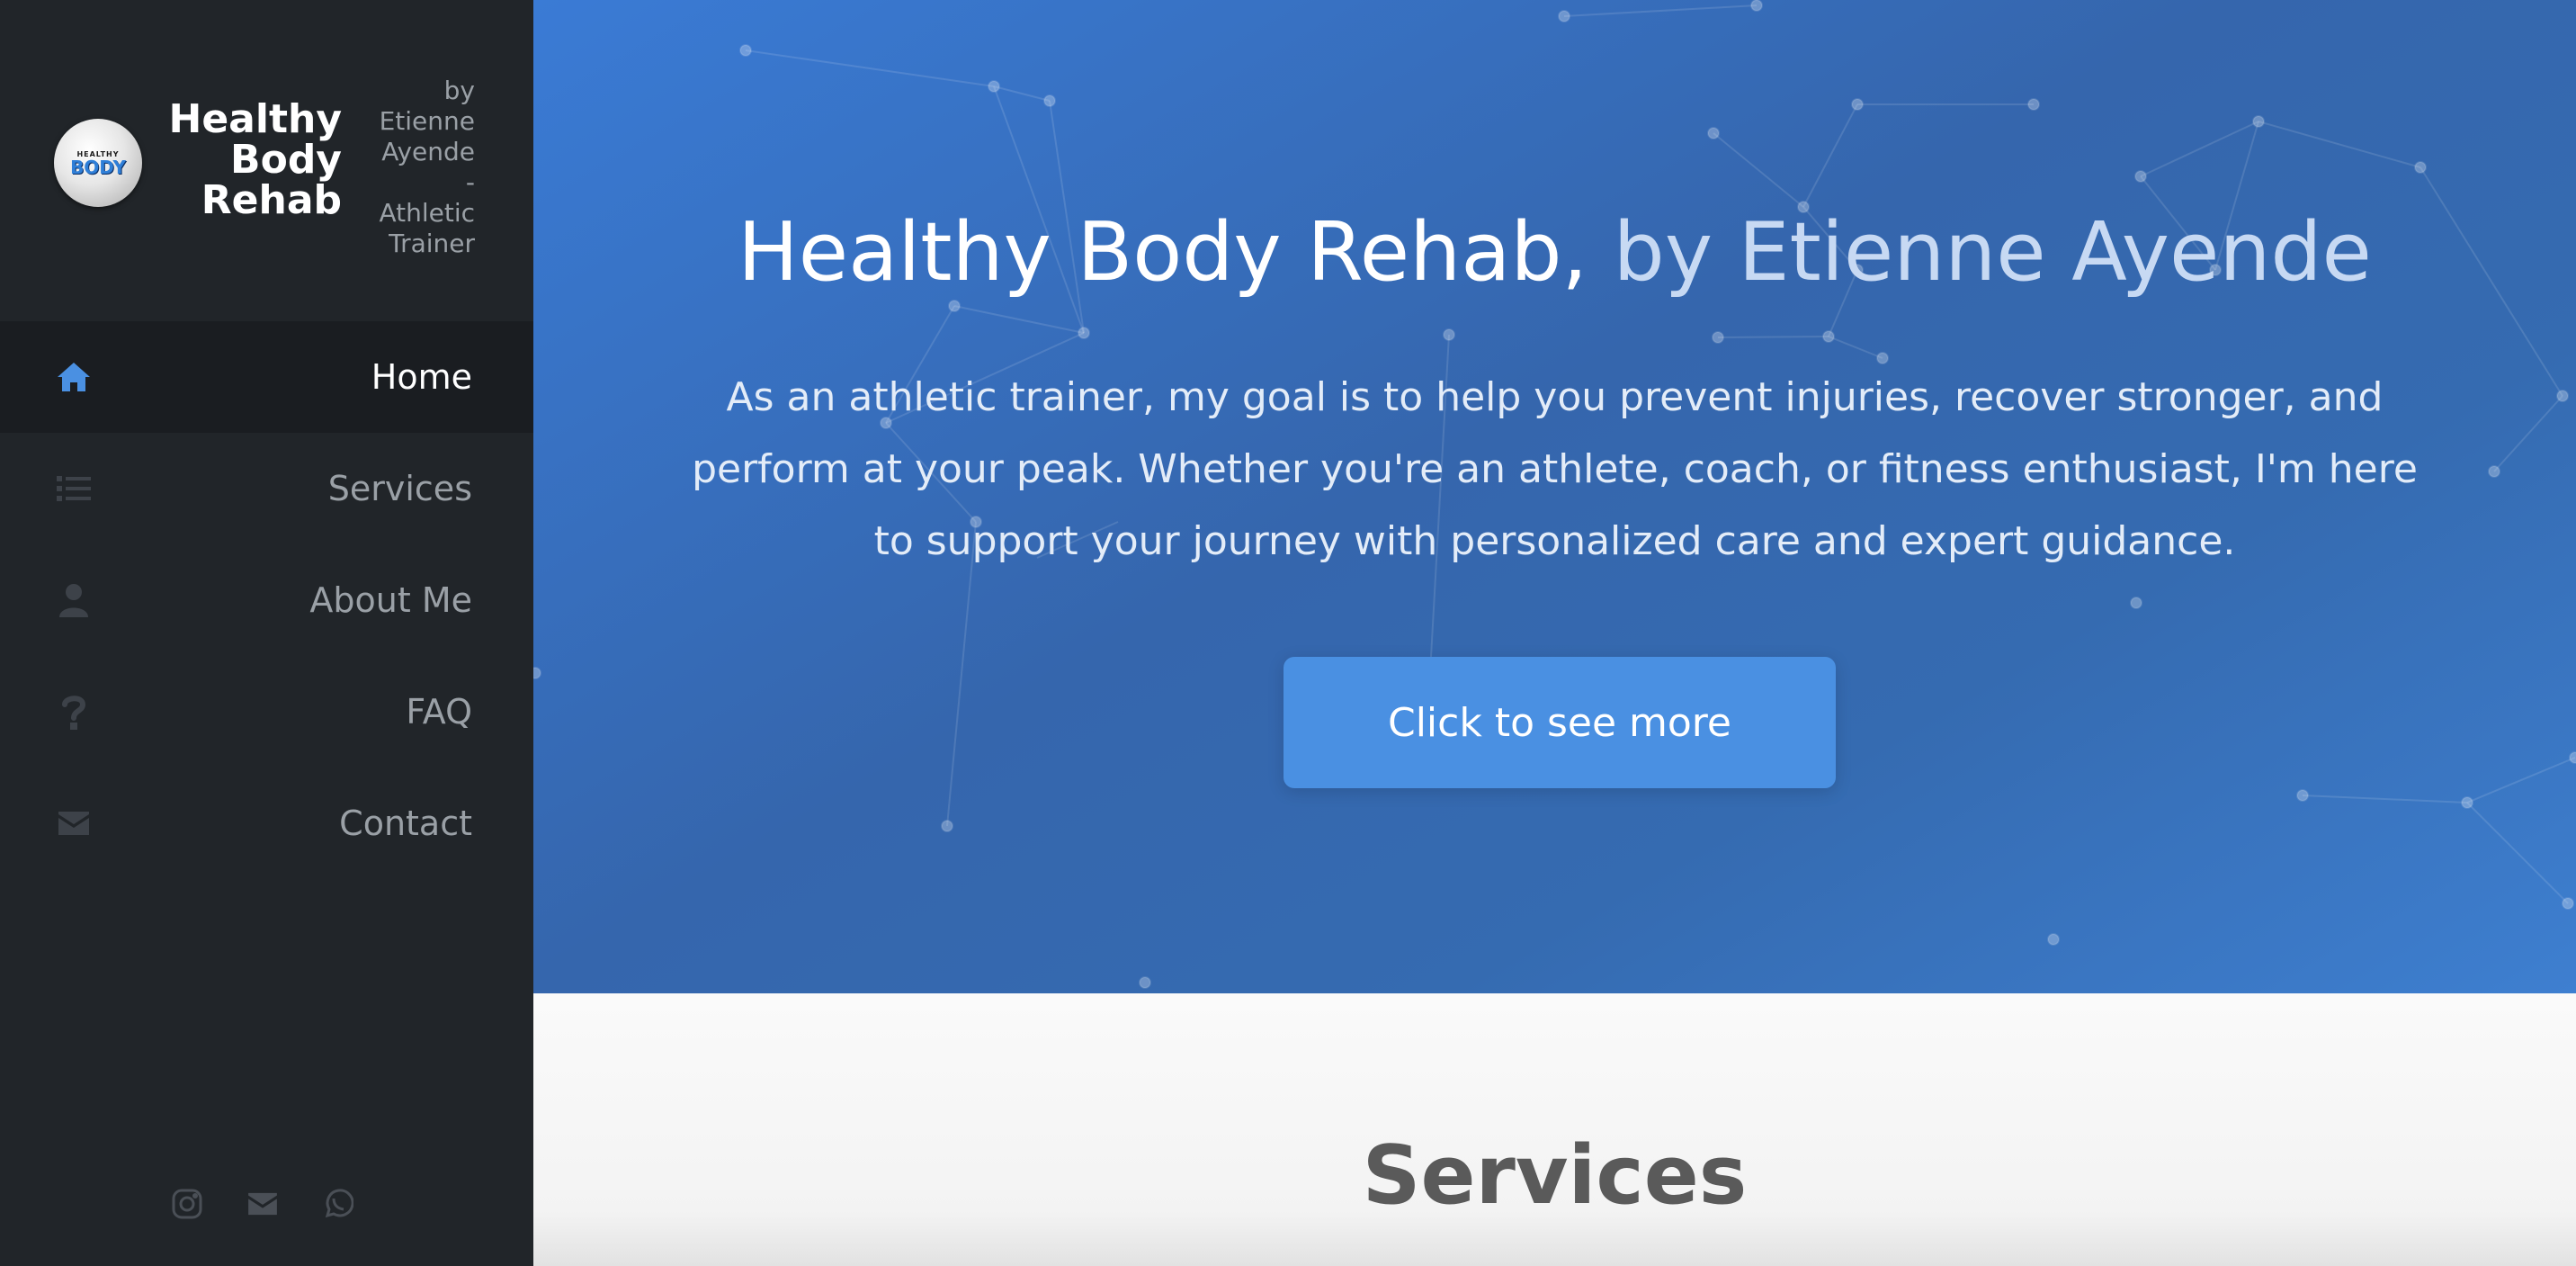  Describe the element at coordinates (266, 712) in the screenshot. I see `sidebar-item-faq: FAQ` at that location.